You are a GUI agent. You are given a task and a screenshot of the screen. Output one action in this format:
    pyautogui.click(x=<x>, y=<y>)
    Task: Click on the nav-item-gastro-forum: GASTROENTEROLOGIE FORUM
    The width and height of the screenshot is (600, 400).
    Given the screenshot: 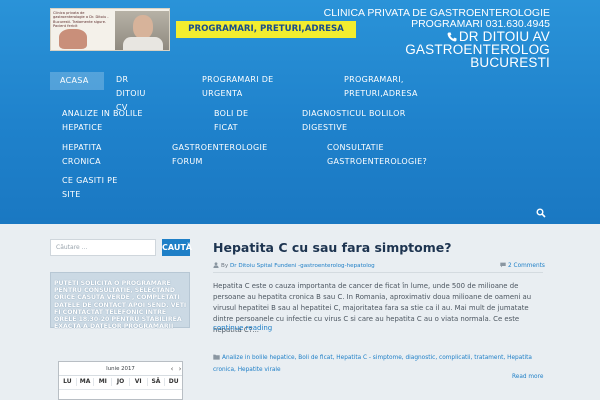 What is the action you would take?
    pyautogui.click(x=227, y=155)
    